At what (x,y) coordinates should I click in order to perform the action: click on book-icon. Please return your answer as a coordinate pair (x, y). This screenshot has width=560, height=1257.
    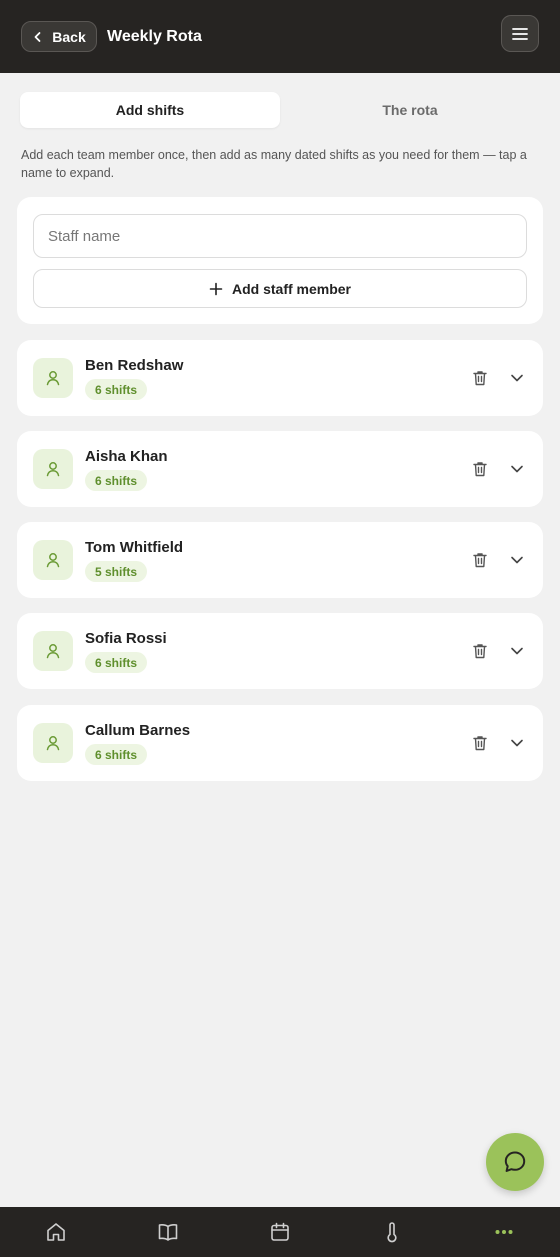
    Looking at the image, I should click on (168, 1232).